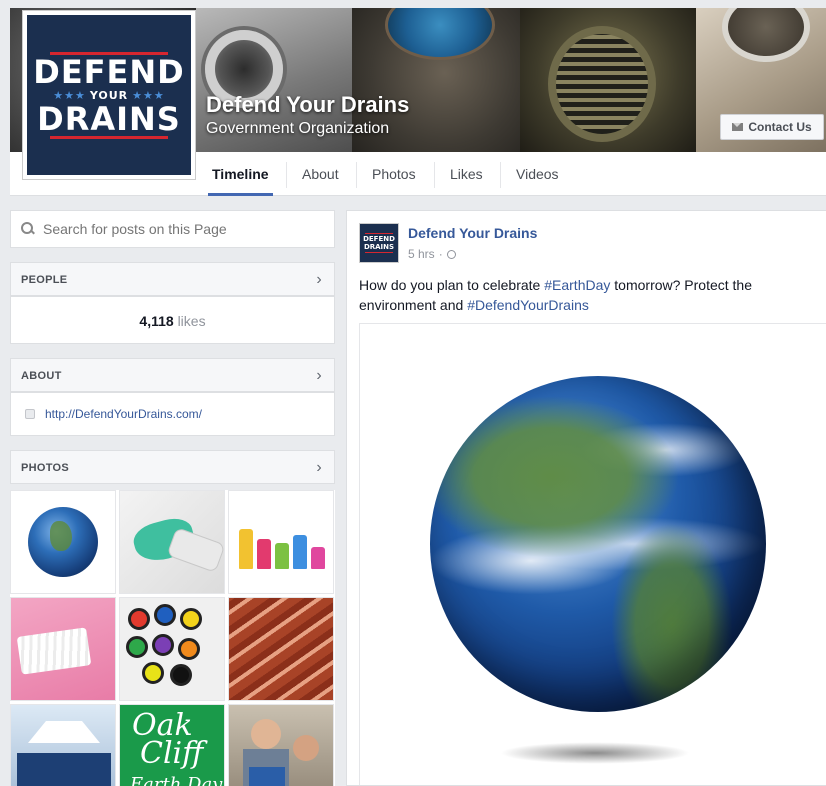  Describe the element at coordinates (28, 229) in the screenshot. I see `search-icon` at that location.